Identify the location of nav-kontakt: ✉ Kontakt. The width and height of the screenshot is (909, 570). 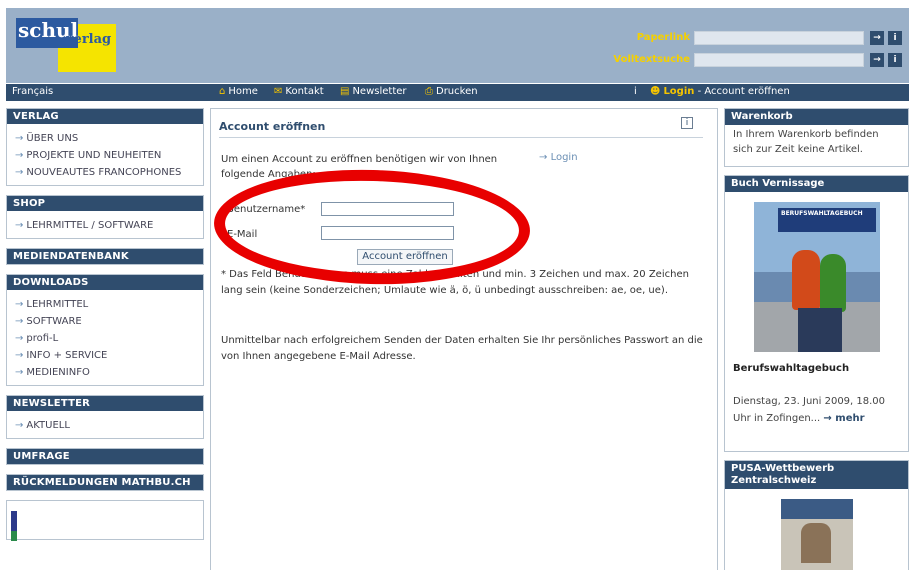
(299, 91).